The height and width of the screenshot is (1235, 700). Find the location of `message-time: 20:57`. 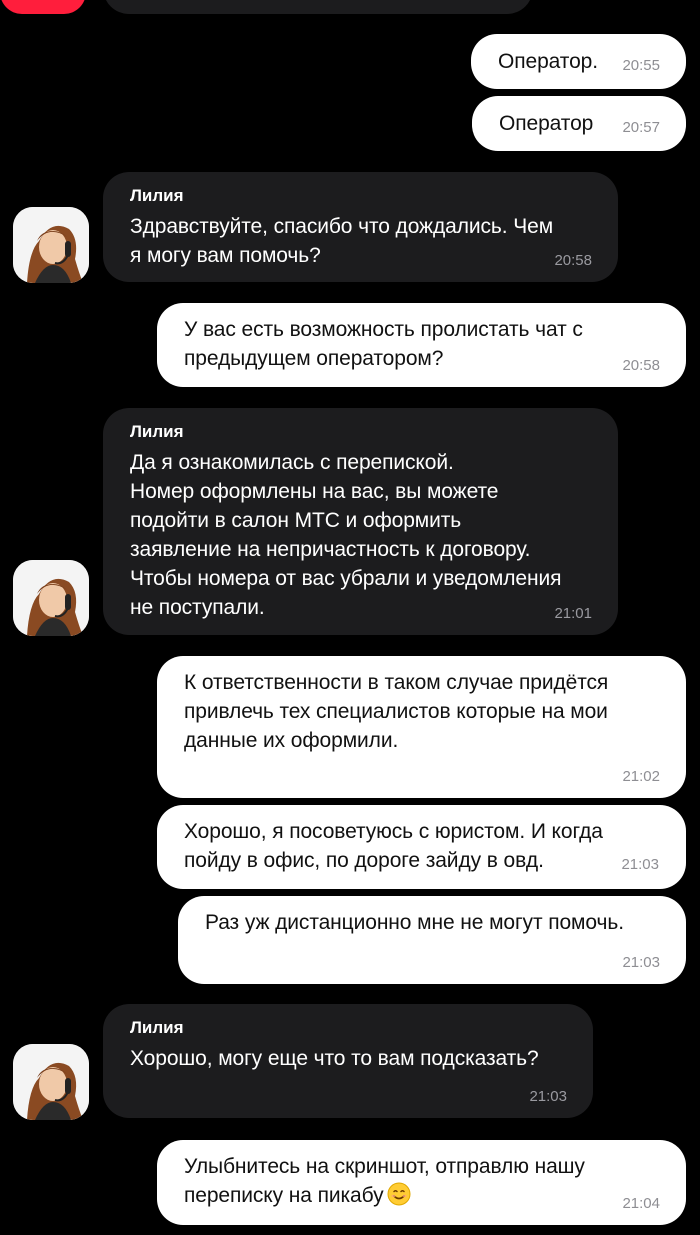

message-time: 20:57 is located at coordinates (641, 127).